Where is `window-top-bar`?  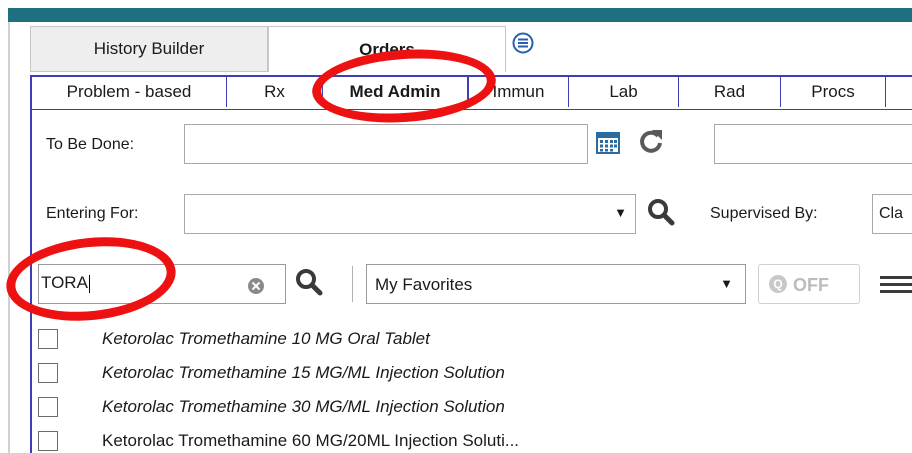
window-top-bar is located at coordinates (456, 11).